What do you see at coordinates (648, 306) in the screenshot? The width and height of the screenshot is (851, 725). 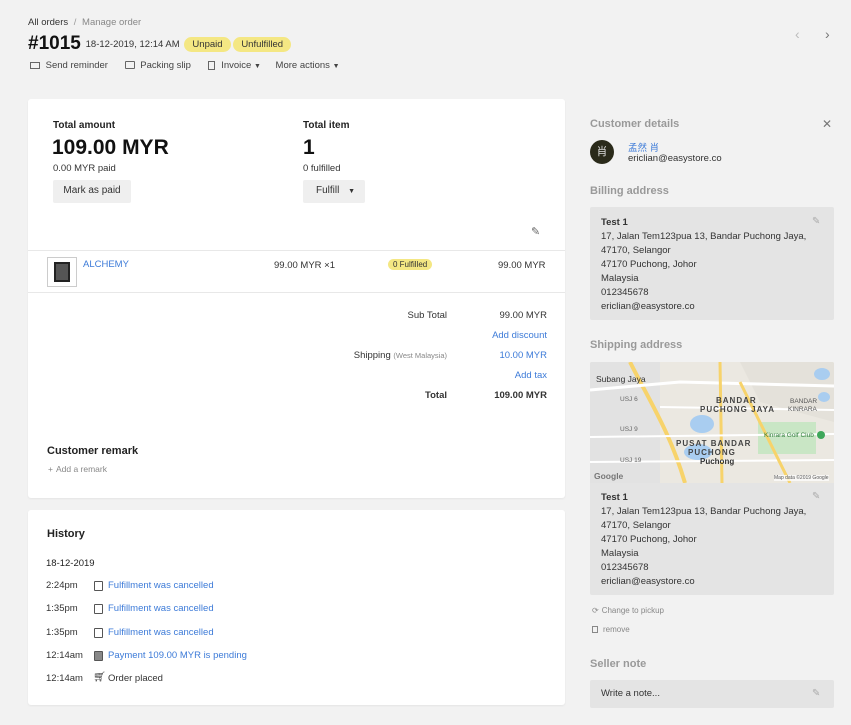 I see `billing-email: ericlian@easystore.co` at bounding box center [648, 306].